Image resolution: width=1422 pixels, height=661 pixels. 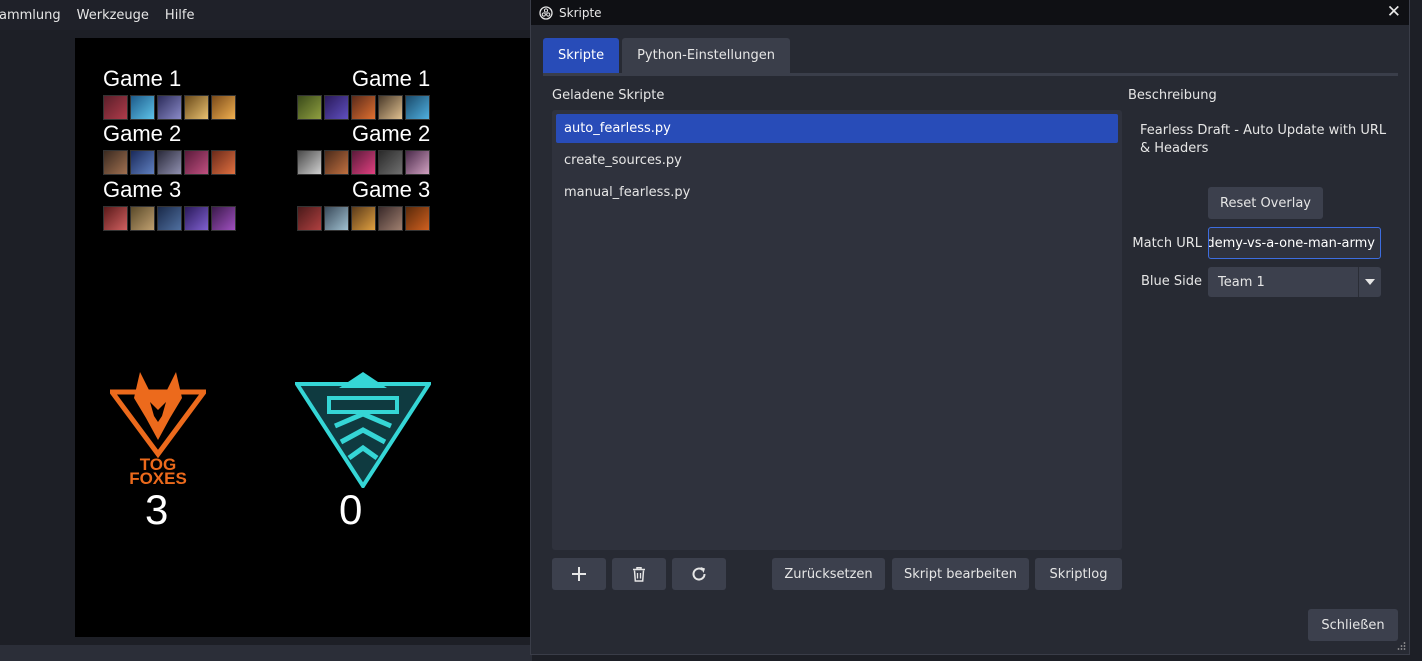 What do you see at coordinates (960, 574) in the screenshot?
I see `edit-script-button: Skript bearbeiten` at bounding box center [960, 574].